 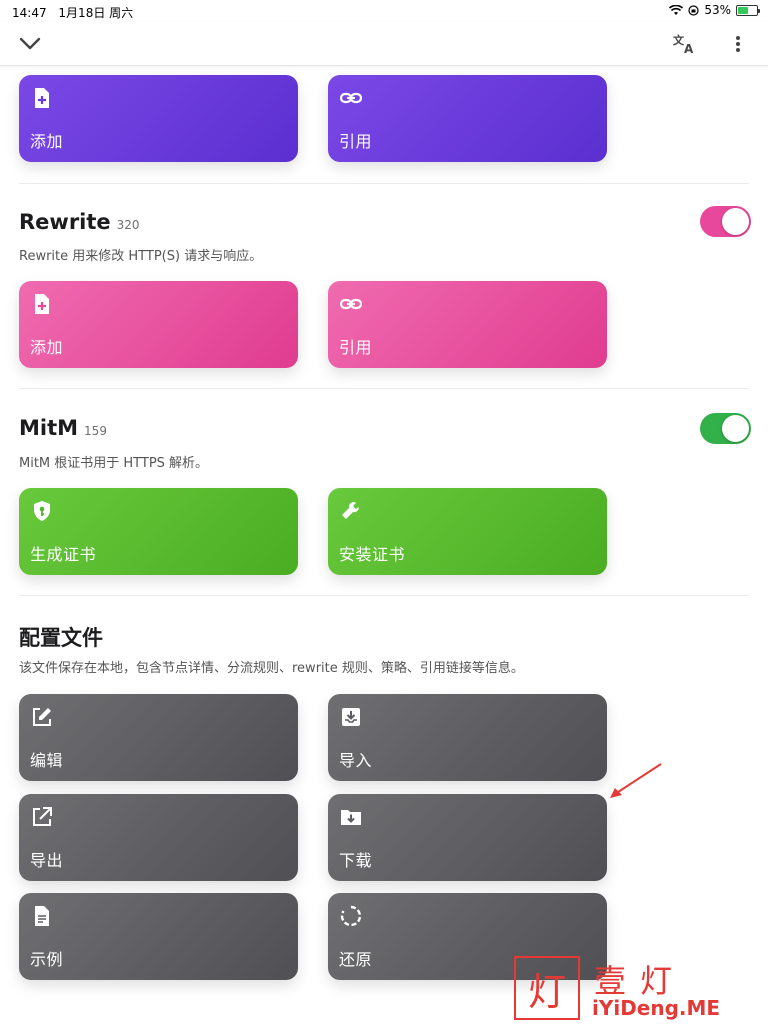 What do you see at coordinates (636, 780) in the screenshot?
I see `annotation-arrow` at bounding box center [636, 780].